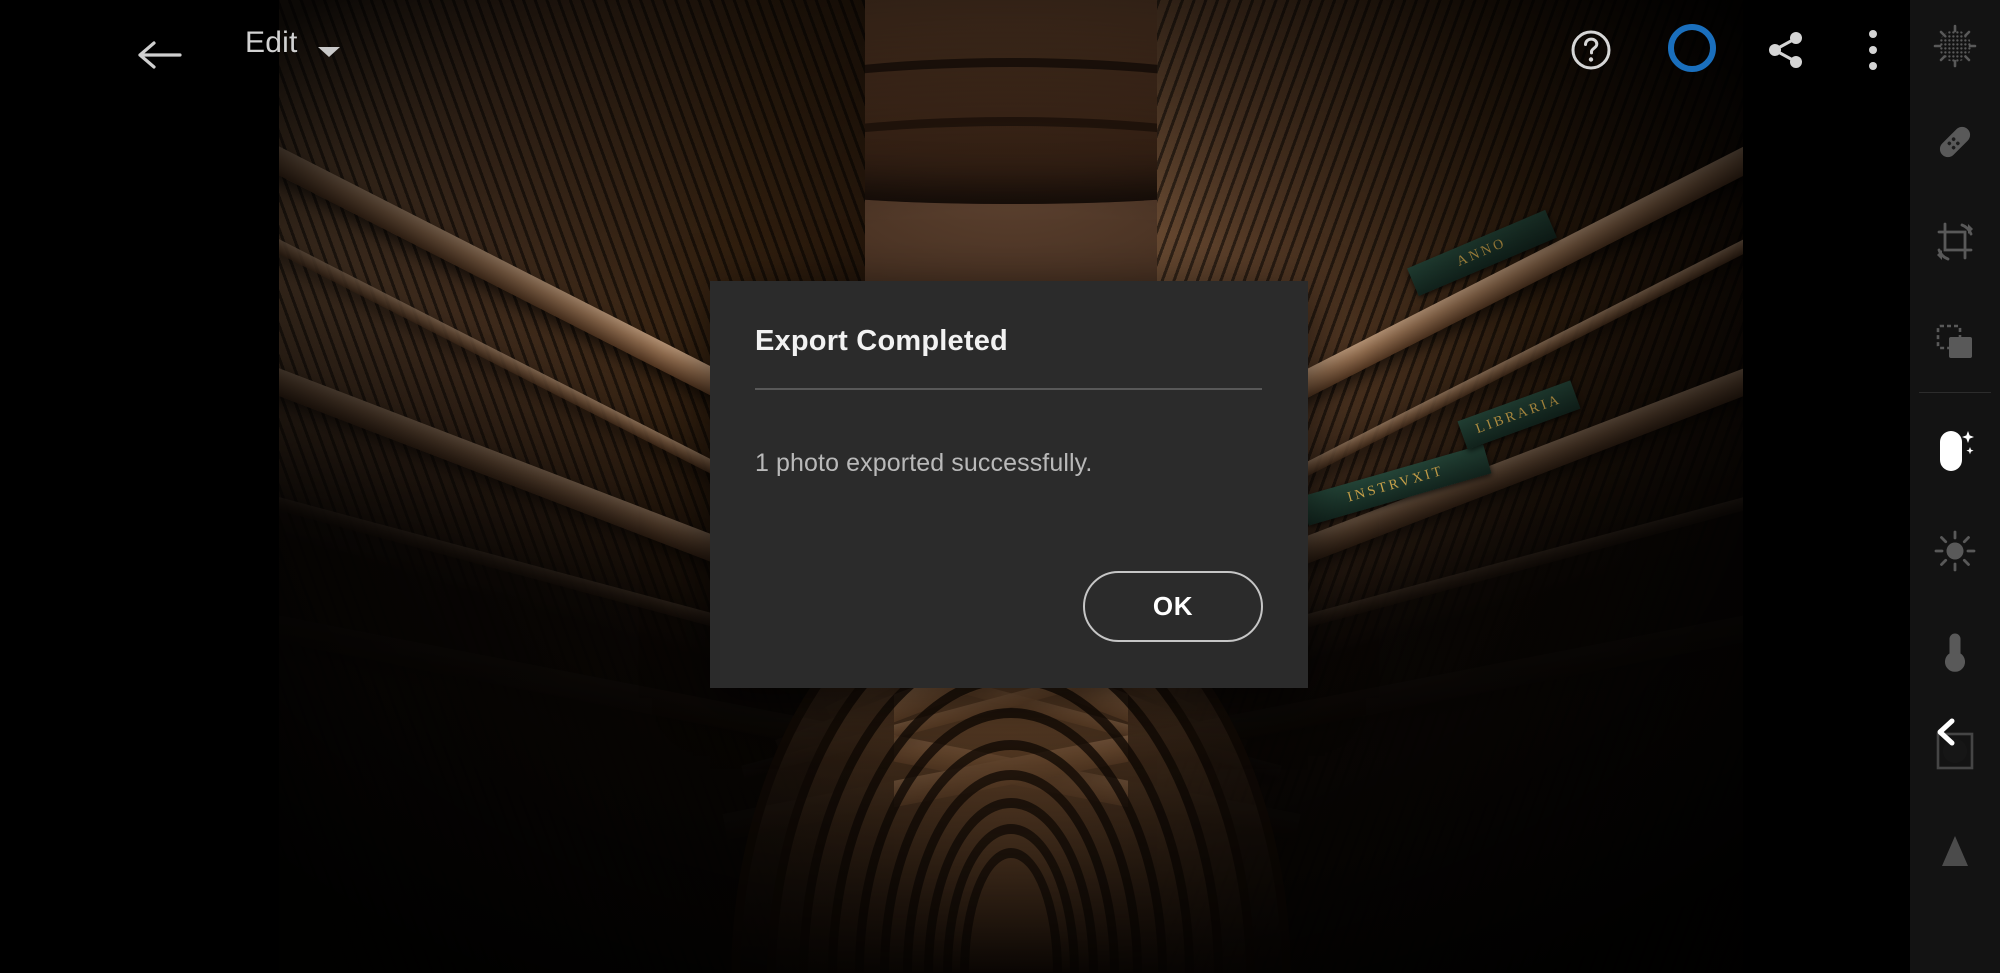  I want to click on sun-icon, so click(1955, 551).